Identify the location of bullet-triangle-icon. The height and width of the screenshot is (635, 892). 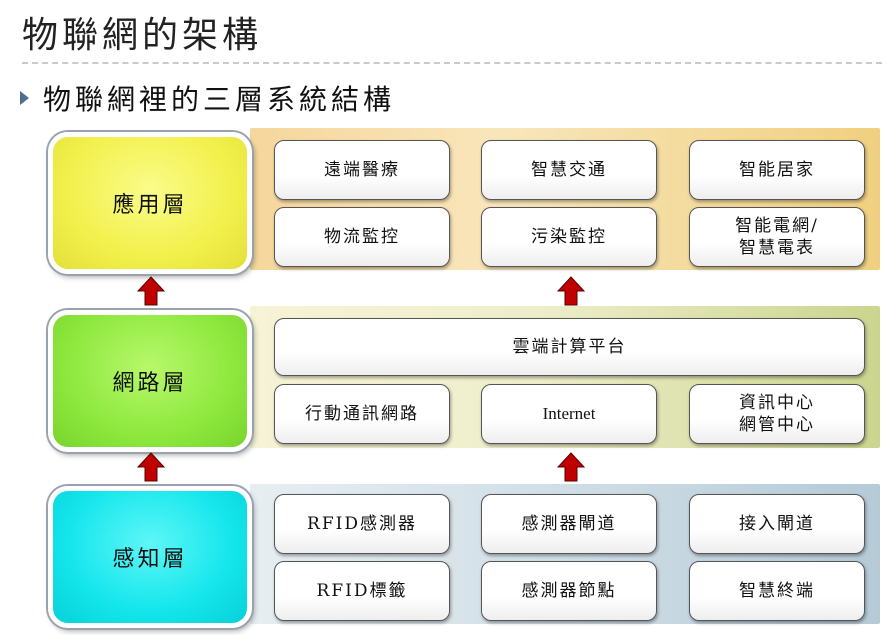
(24, 98).